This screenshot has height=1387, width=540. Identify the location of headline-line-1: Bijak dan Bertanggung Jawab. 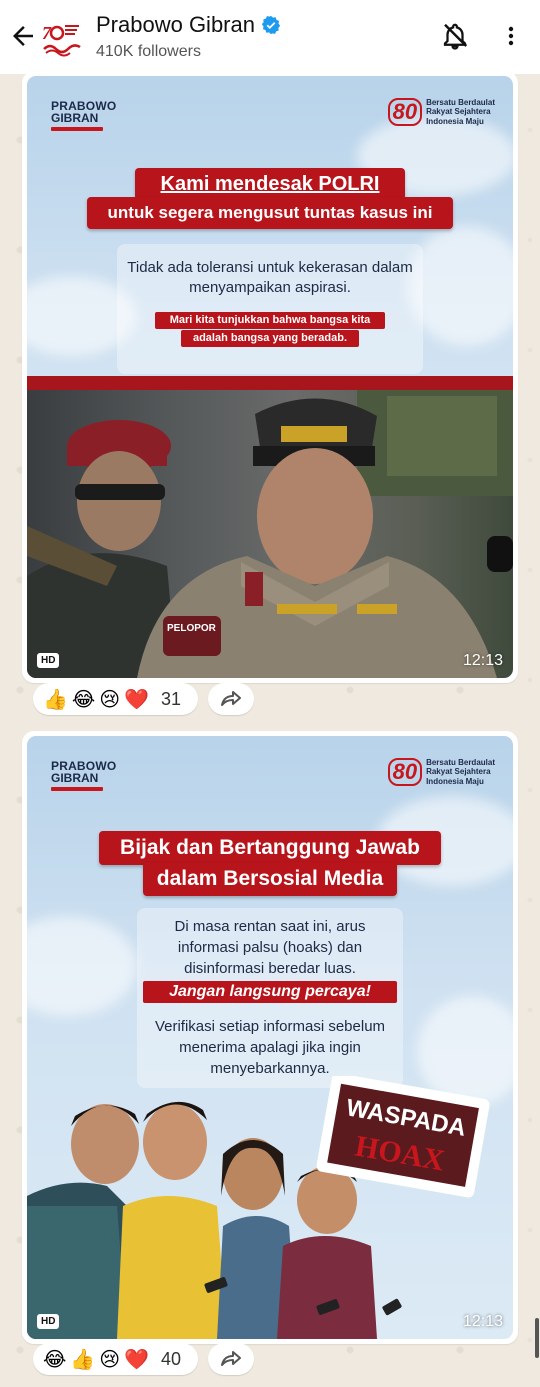
(270, 848).